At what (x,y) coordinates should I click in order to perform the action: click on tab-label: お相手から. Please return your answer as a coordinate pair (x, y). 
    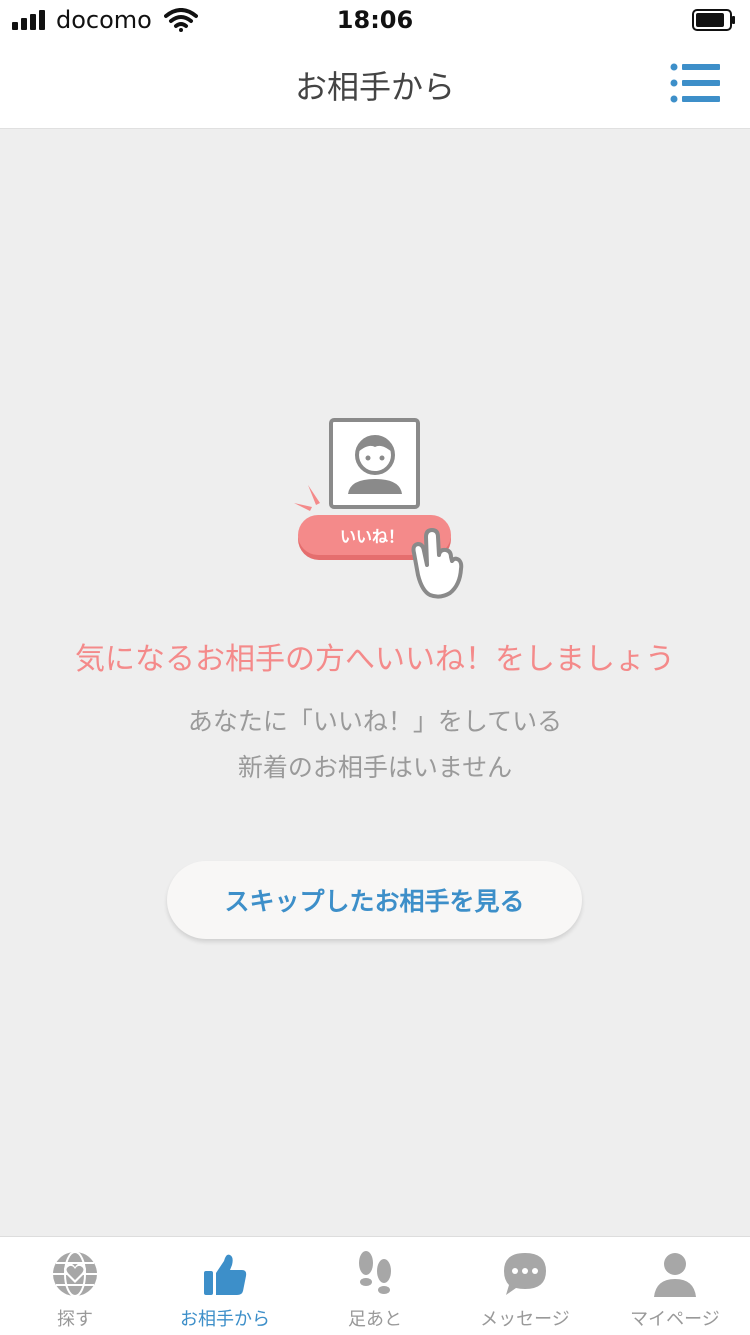
    Looking at the image, I should click on (225, 1319).